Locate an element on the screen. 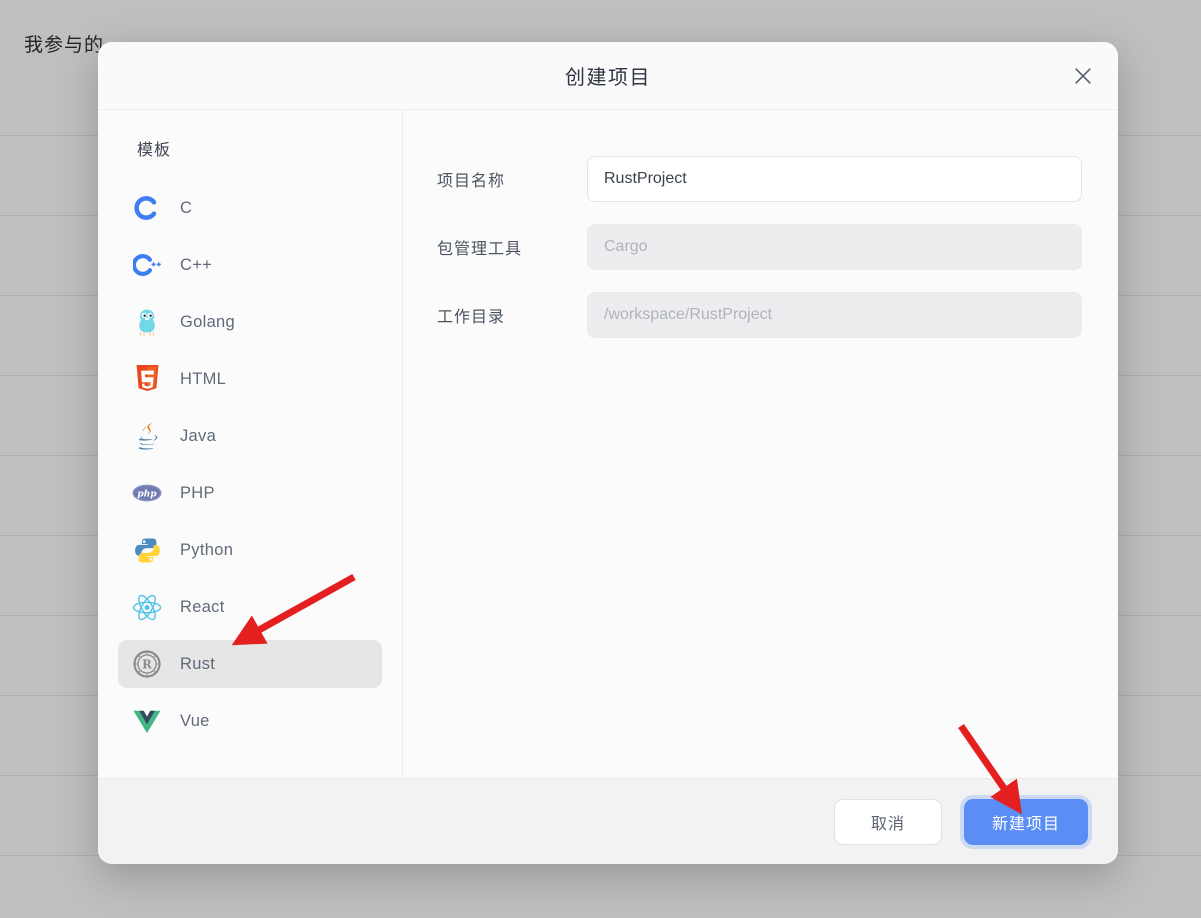  svg-text: php is located at coordinates (147, 495).